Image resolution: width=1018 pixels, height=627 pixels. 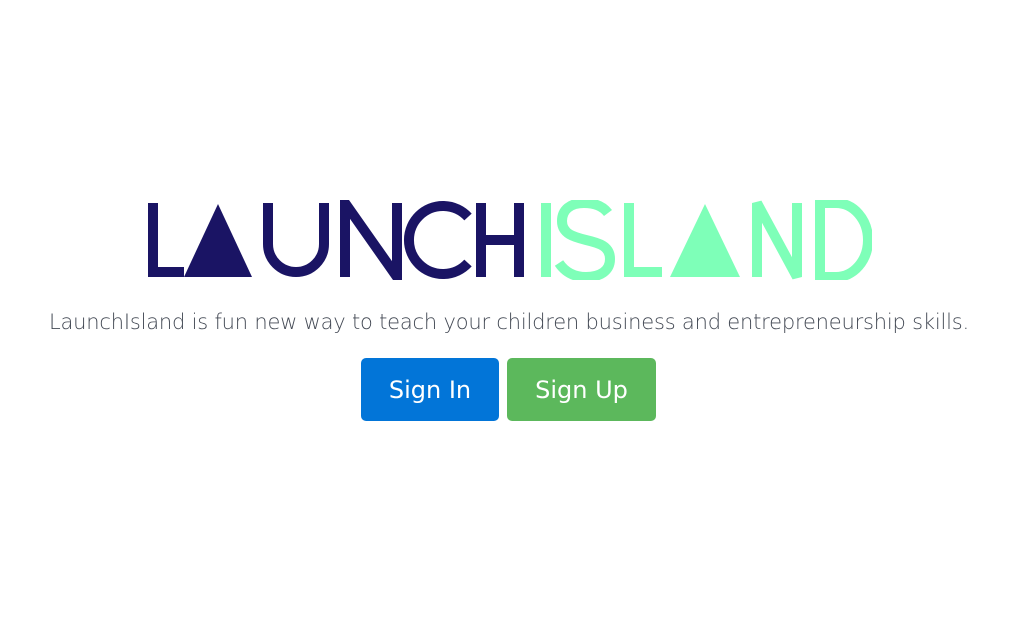 I want to click on logo-word-island, so click(x=706, y=240).